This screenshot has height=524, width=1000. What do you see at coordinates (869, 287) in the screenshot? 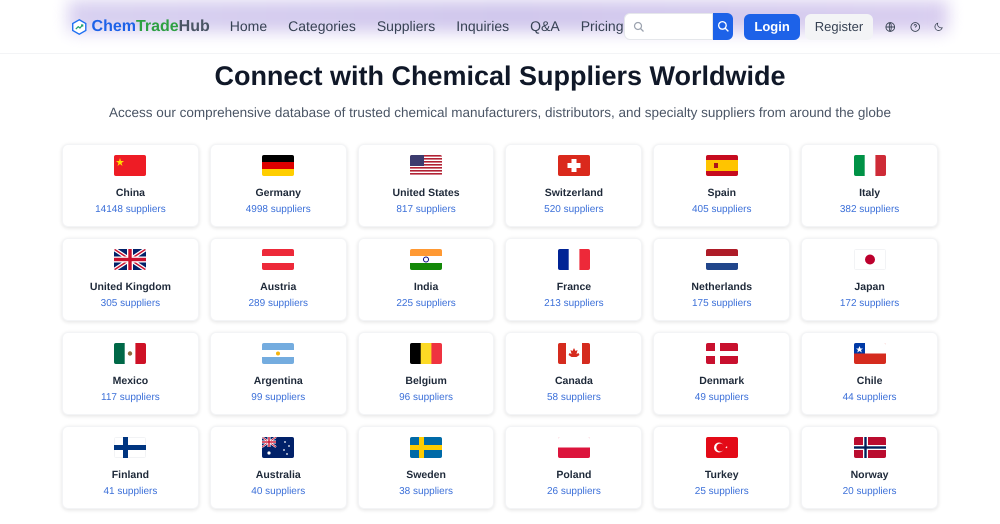
I see `country-name: Japan` at bounding box center [869, 287].